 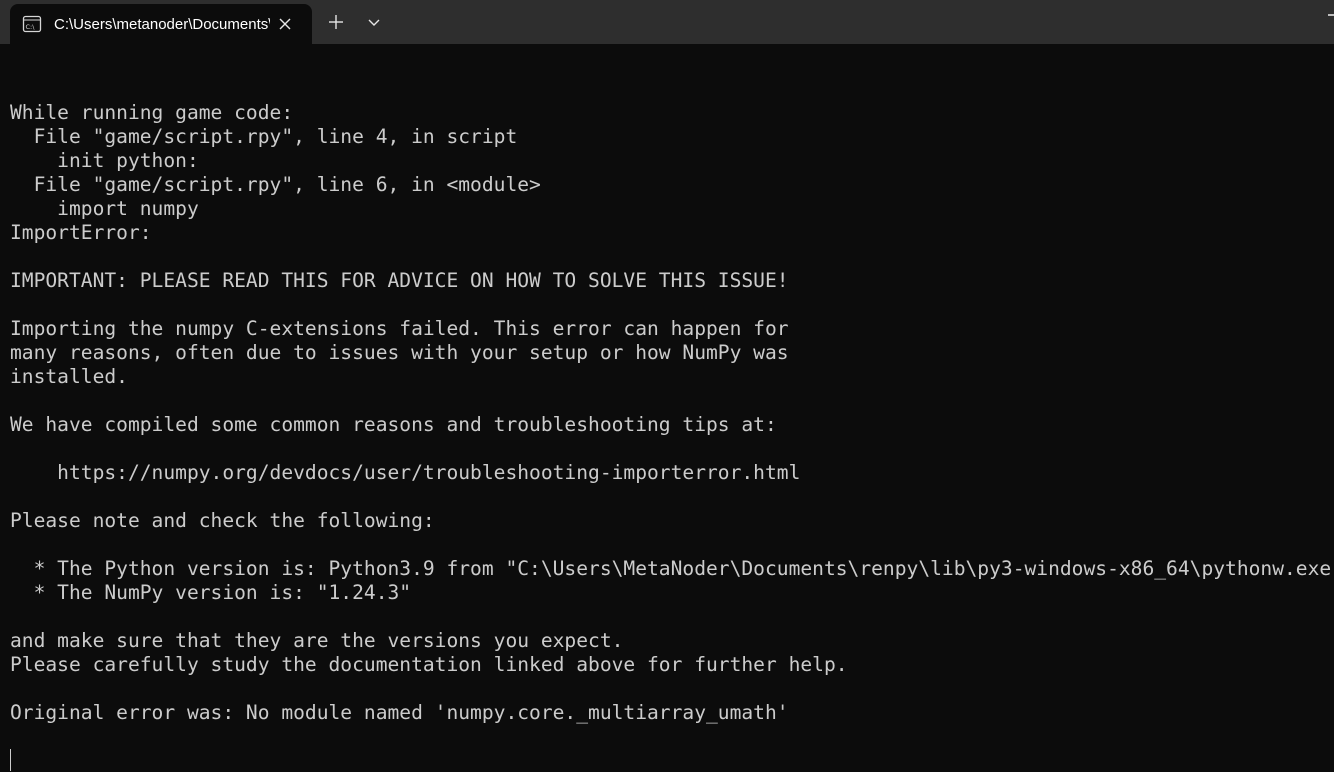 What do you see at coordinates (211, 592) in the screenshot?
I see `terminal-line: * The NumPy version is: "1.24.3"` at bounding box center [211, 592].